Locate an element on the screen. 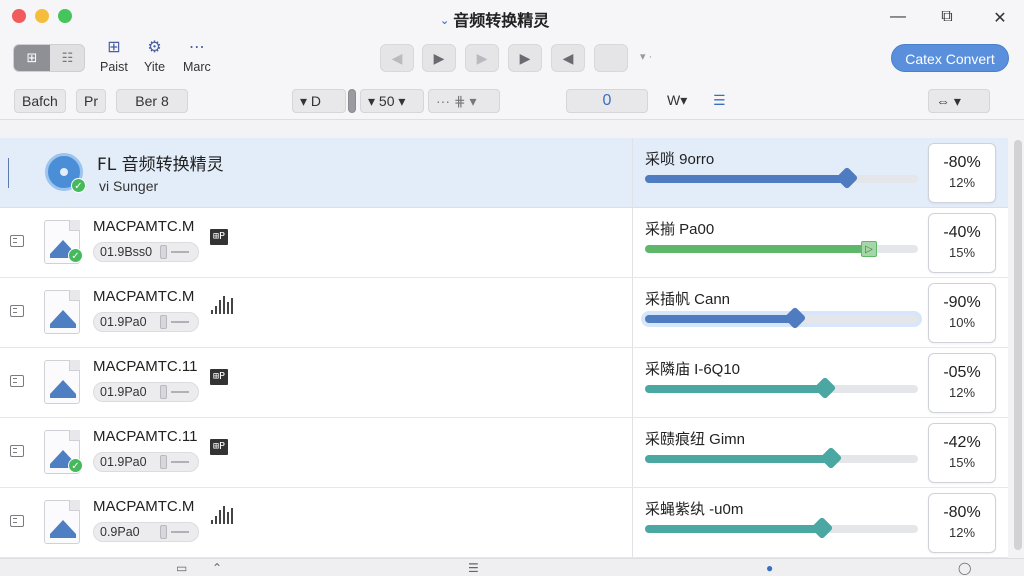 This screenshot has height=576, width=1024. paste-icon: ⊞ is located at coordinates (114, 47).